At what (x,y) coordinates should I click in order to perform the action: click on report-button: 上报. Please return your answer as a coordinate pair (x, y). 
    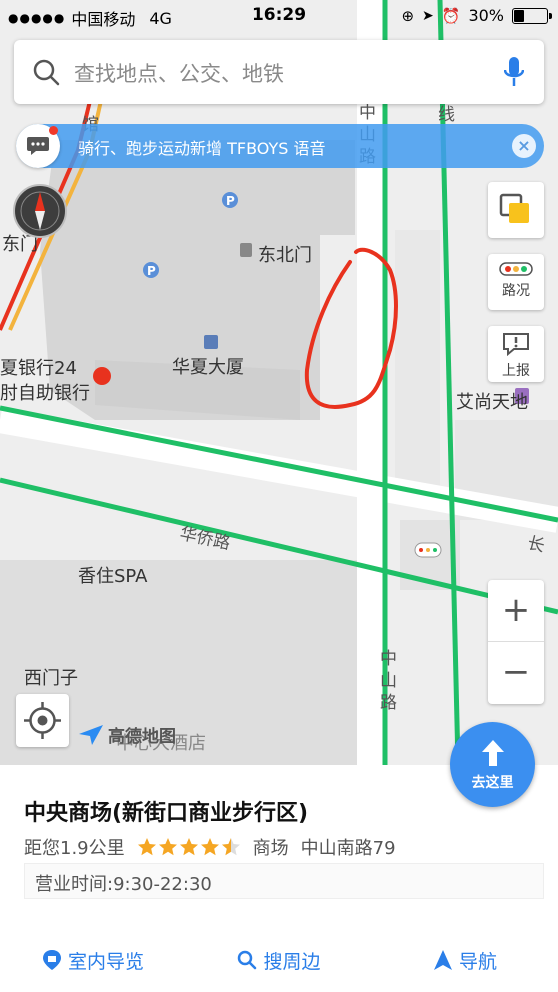
    Looking at the image, I should click on (516, 354).